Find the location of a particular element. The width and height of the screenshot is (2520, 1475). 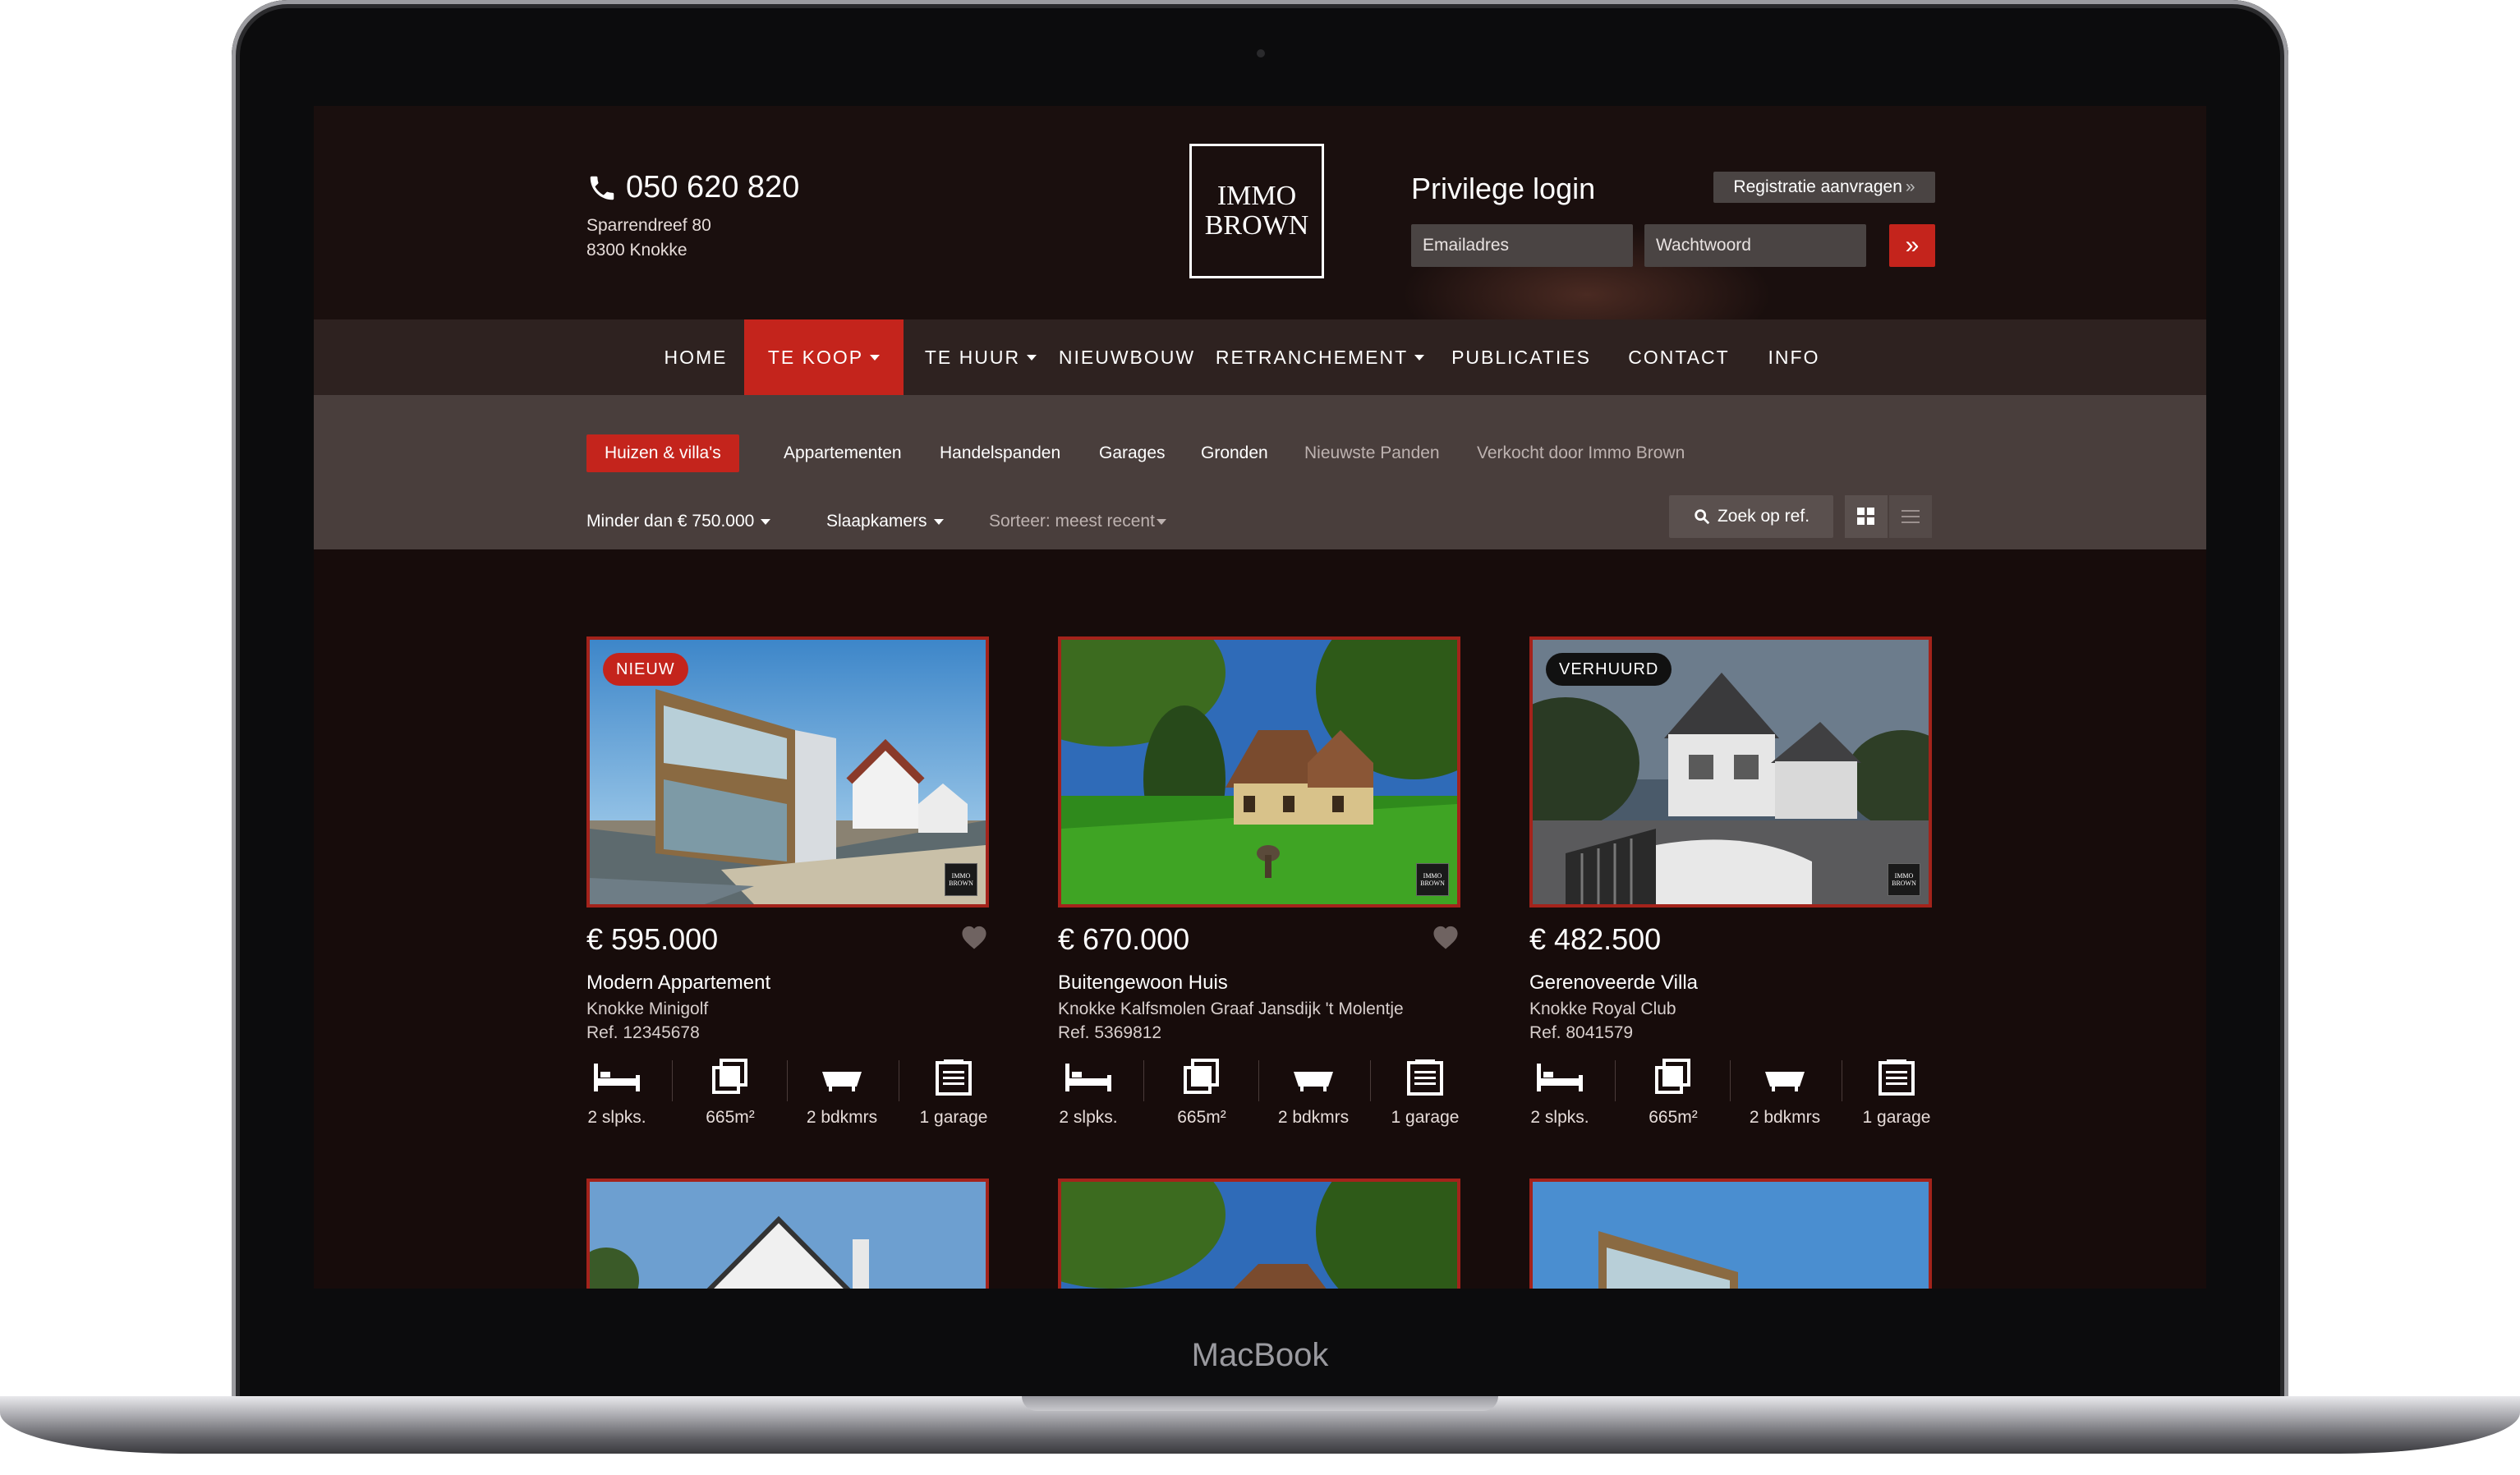

nav-te-koop: TE KOOP is located at coordinates (824, 357).